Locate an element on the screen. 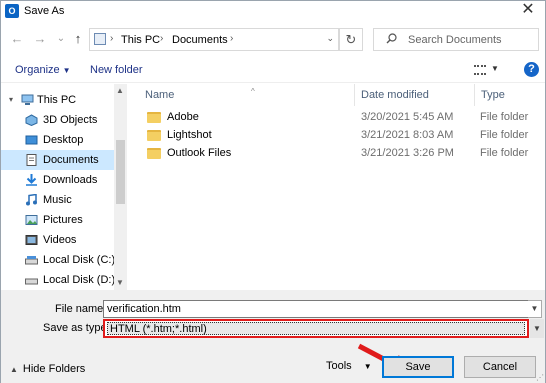 Image resolution: width=546 pixels, height=383 pixels. sidebar-item-local-disk-d: Local Disk (D:) is located at coordinates (58, 280).